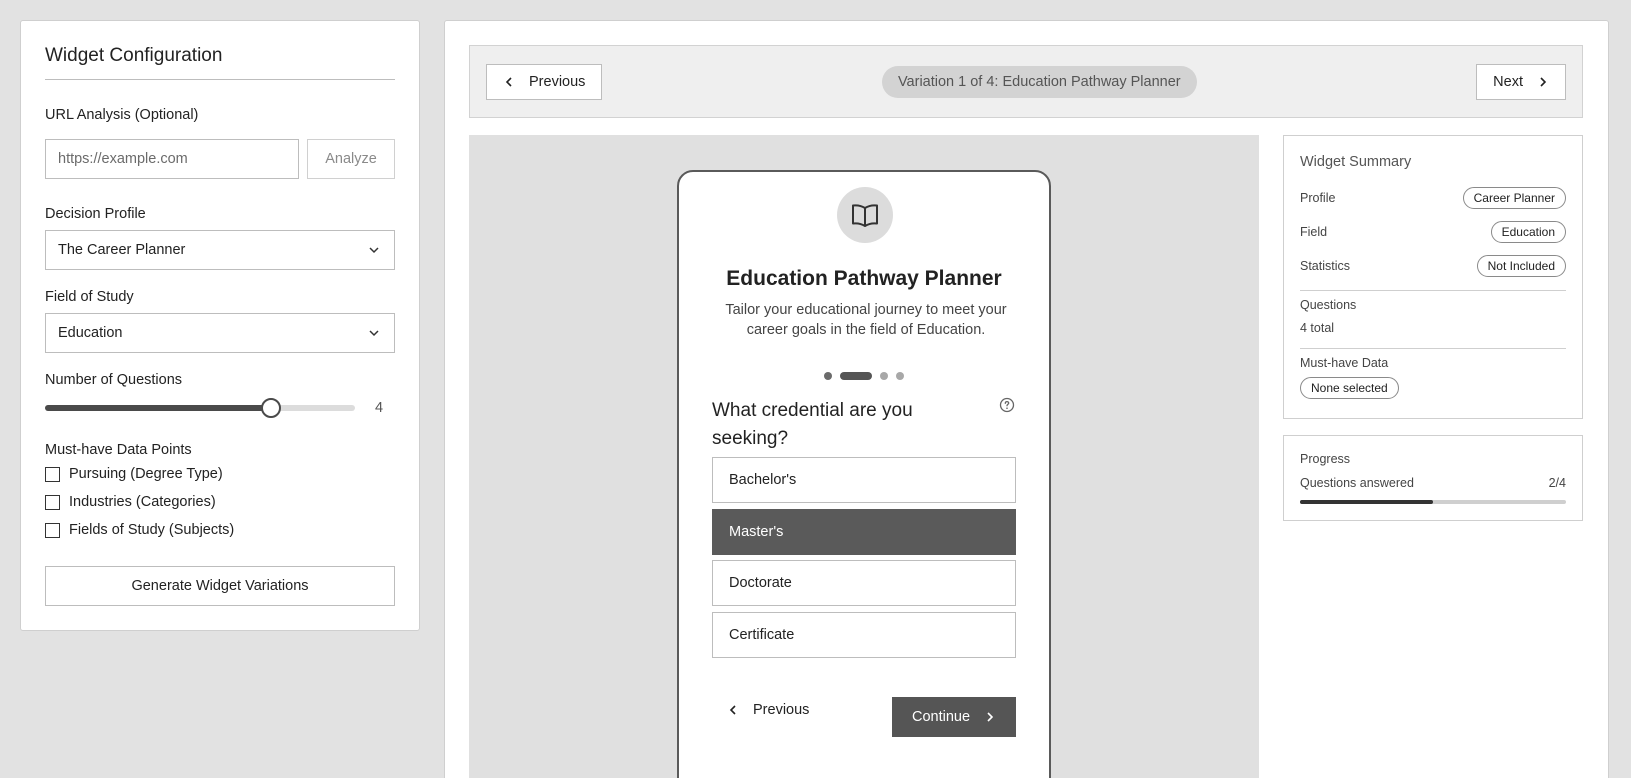 The image size is (1631, 778). Describe the element at coordinates (864, 635) in the screenshot. I see `option-certificate: Certificate` at that location.